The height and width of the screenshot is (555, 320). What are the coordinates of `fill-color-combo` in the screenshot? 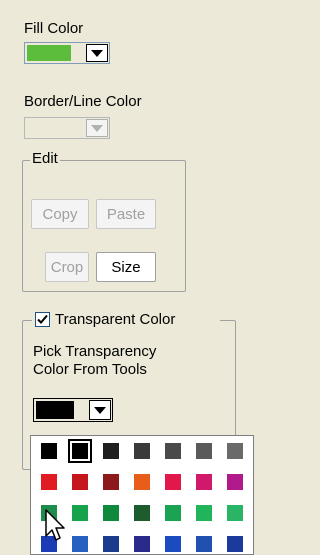 It's located at (67, 53).